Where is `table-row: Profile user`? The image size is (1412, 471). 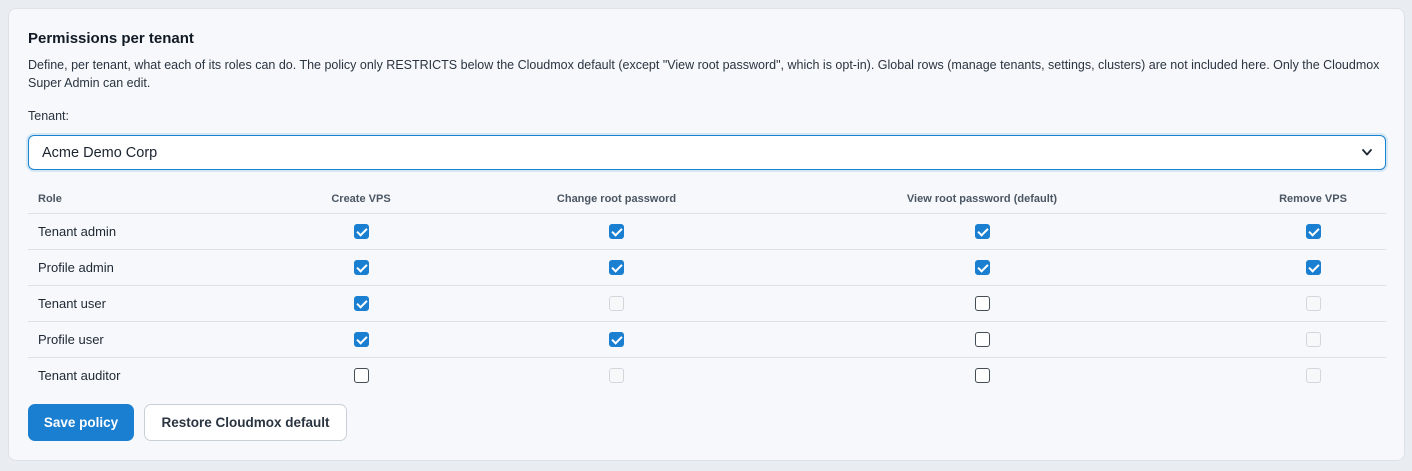
table-row: Profile user is located at coordinates (707, 339).